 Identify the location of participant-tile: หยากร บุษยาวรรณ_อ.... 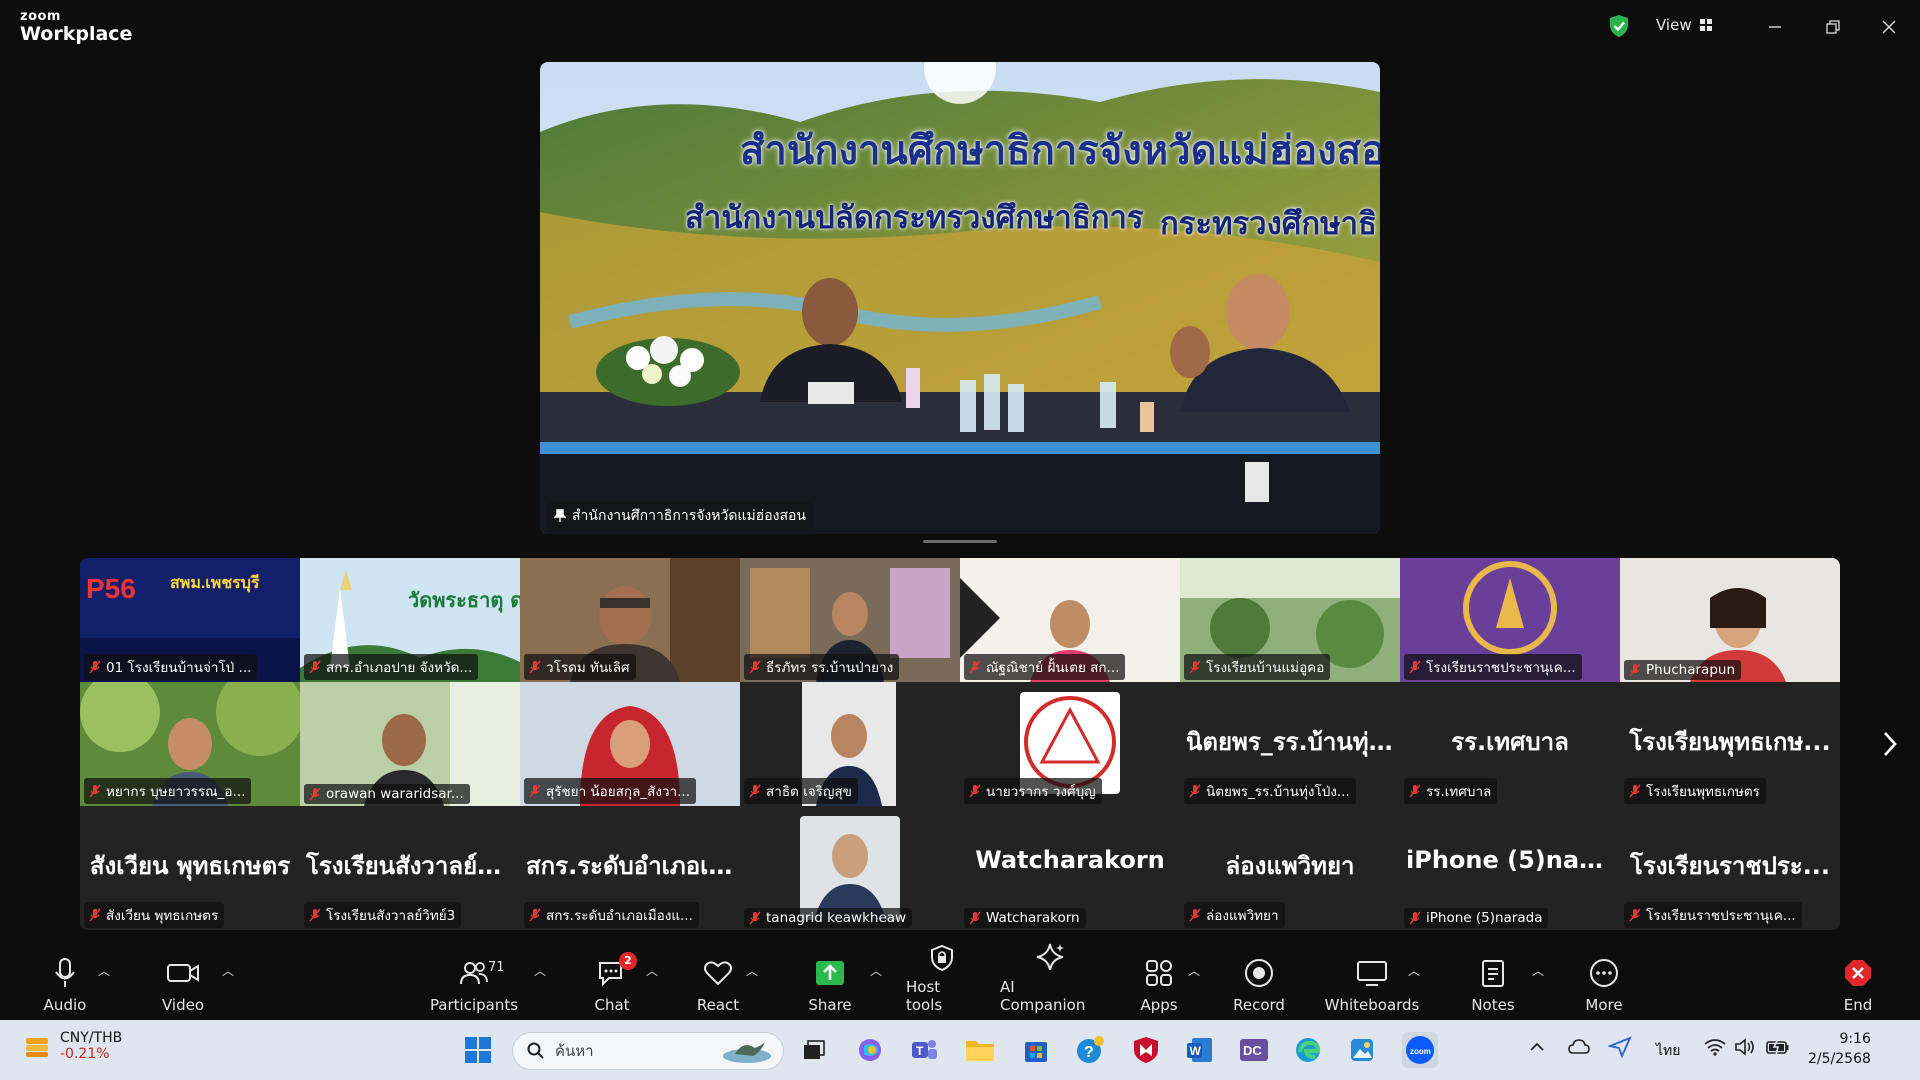
(190, 744).